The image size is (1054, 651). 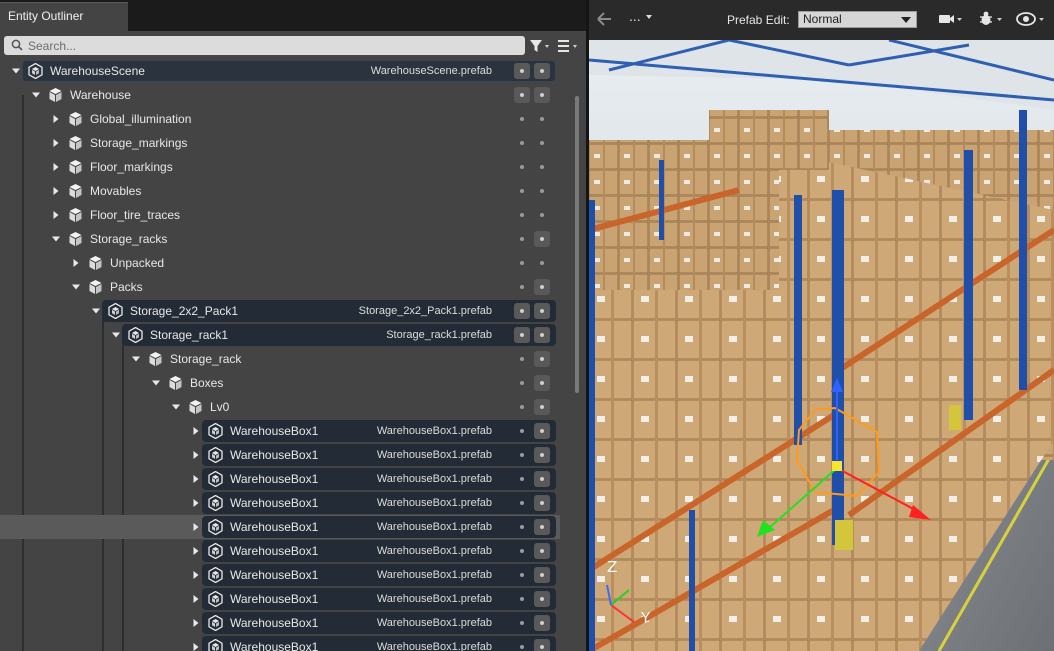 What do you see at coordinates (992, 19) in the screenshot?
I see `debug-bug-icon` at bounding box center [992, 19].